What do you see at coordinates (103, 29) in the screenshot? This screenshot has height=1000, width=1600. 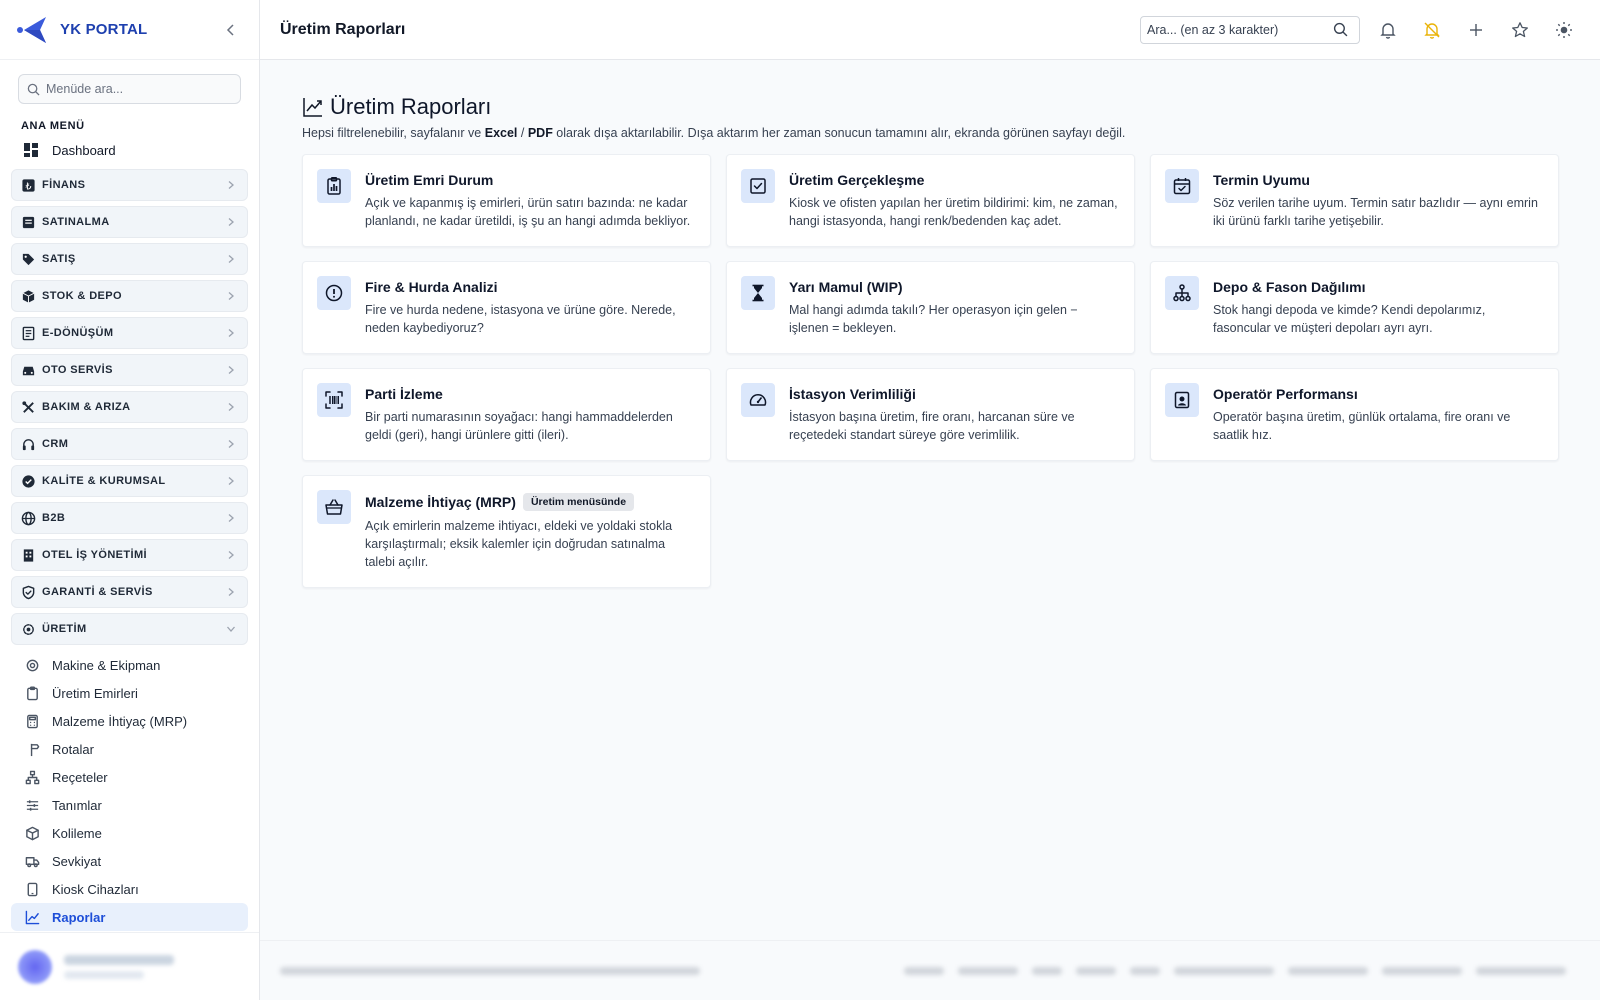 I see `brand-name: YK PORTAL` at bounding box center [103, 29].